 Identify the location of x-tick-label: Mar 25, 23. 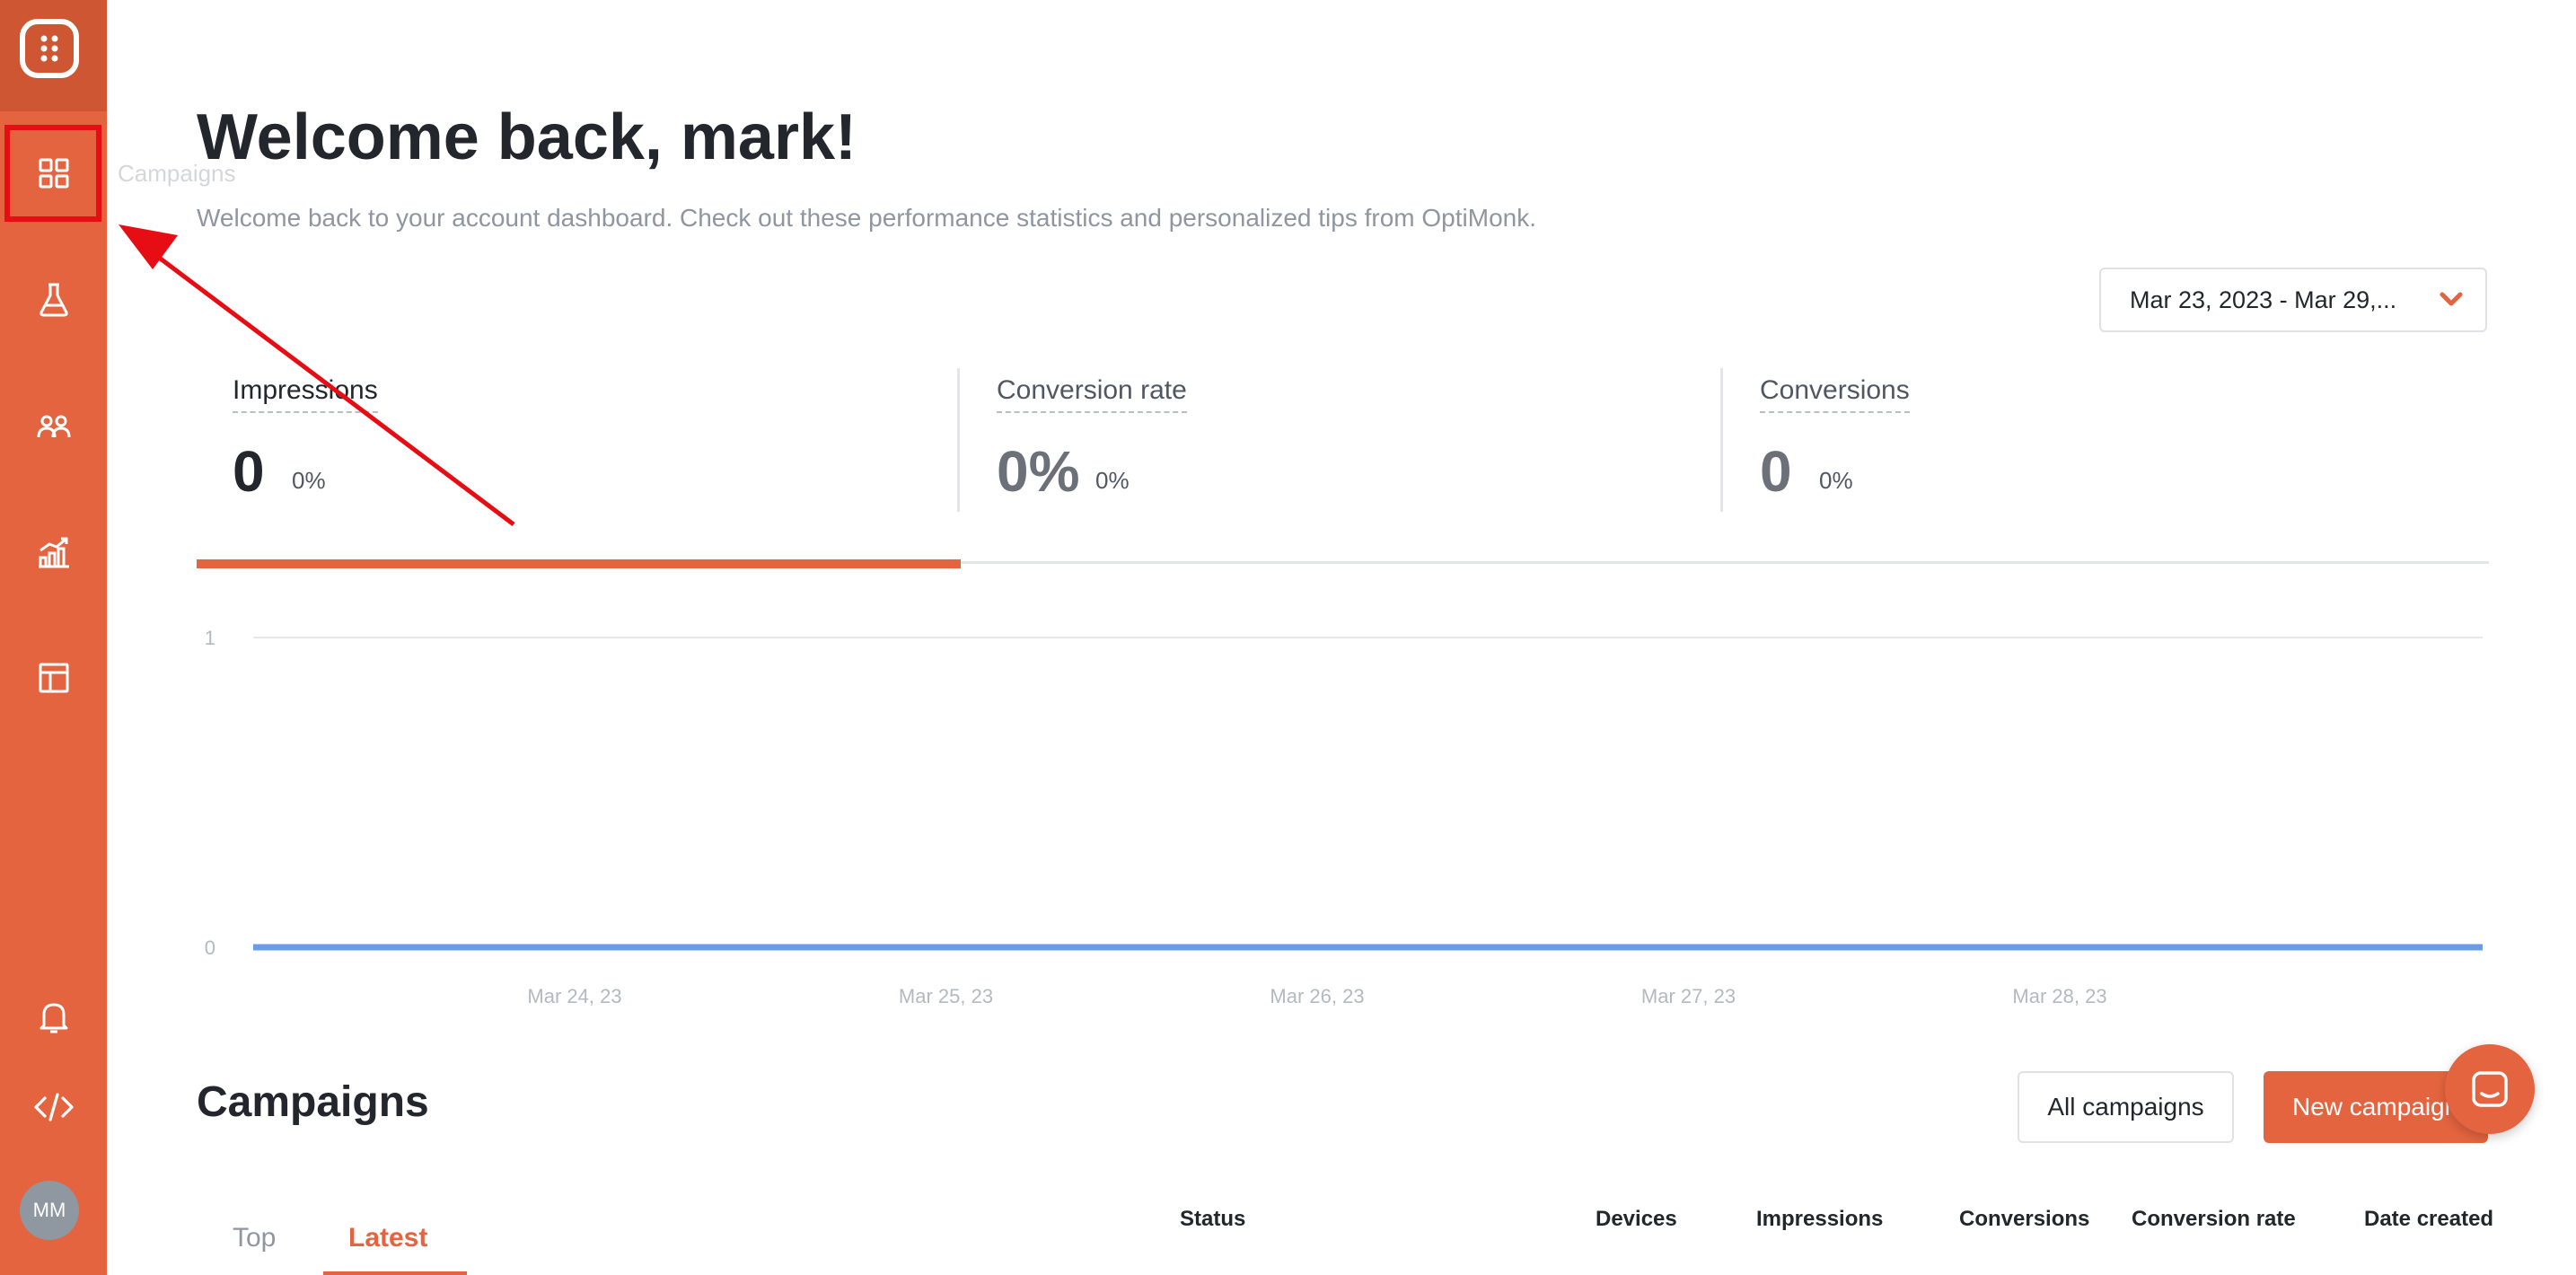
(946, 996).